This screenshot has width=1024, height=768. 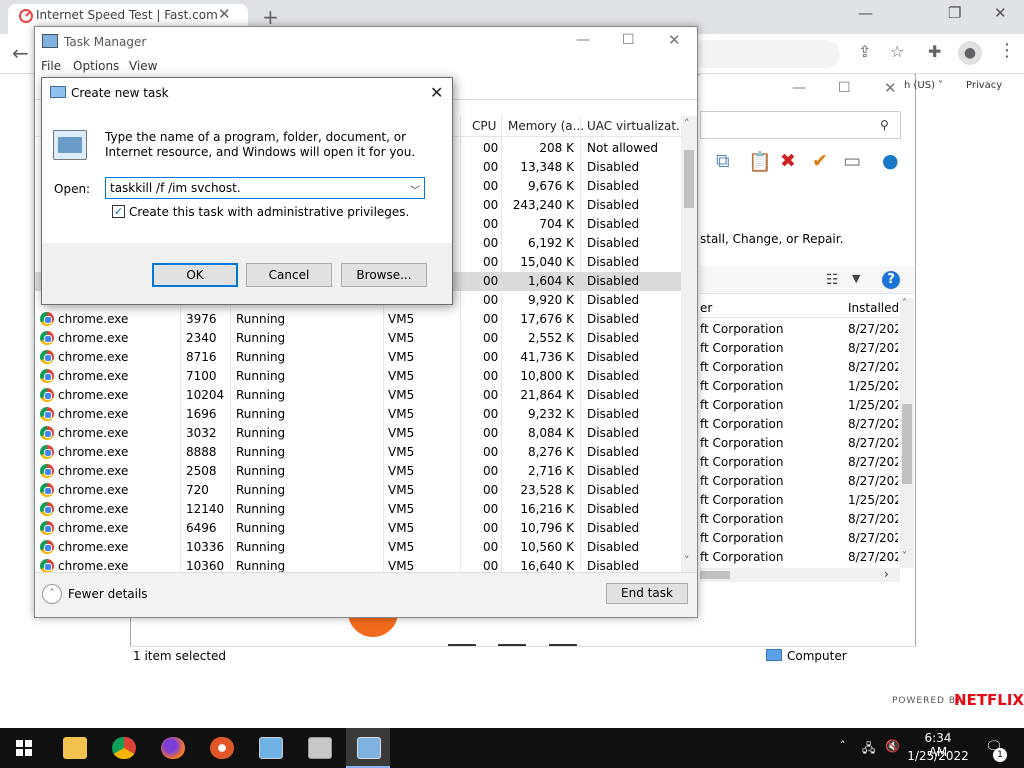 What do you see at coordinates (873, 308) in the screenshot?
I see `installed-on-column-header: Installed O` at bounding box center [873, 308].